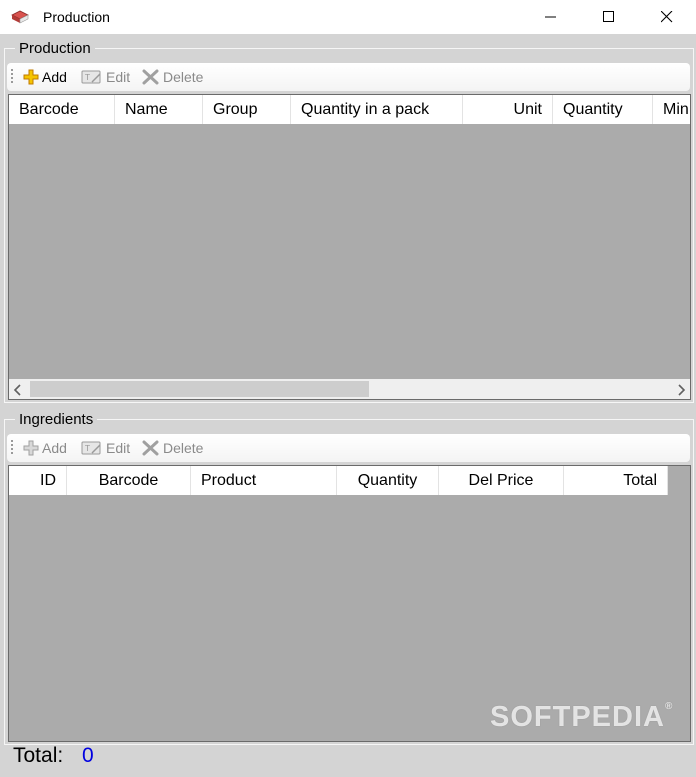  Describe the element at coordinates (76, 17) in the screenshot. I see `window-title: Production` at that location.